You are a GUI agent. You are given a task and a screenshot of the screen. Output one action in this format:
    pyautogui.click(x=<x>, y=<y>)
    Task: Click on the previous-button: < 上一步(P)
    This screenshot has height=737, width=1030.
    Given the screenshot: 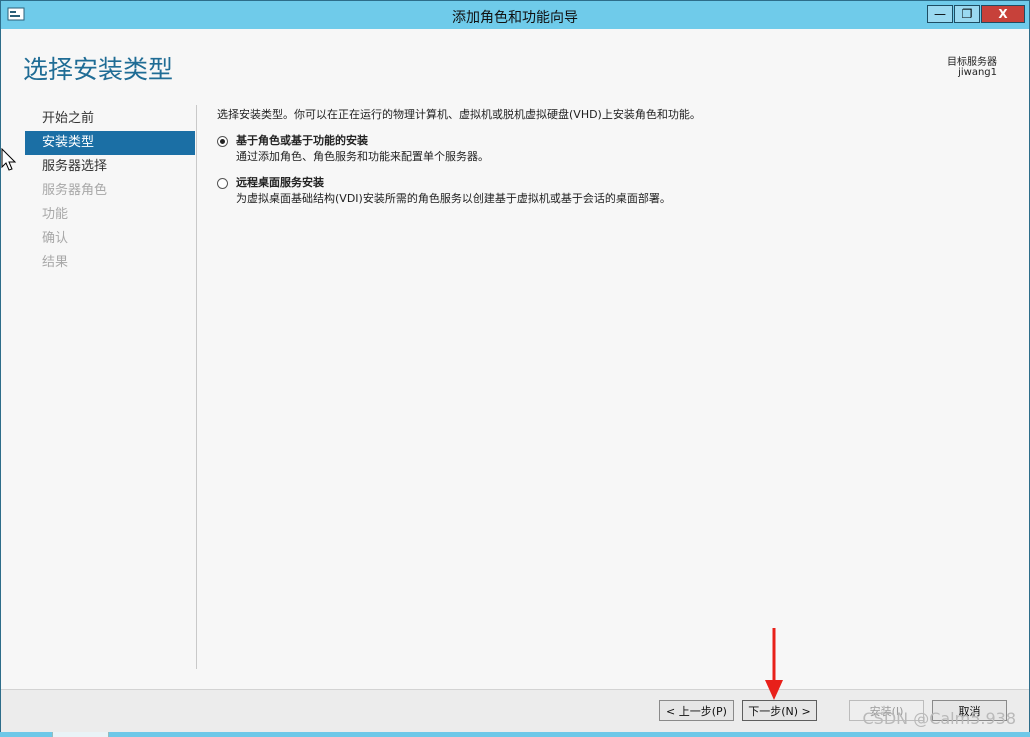 What is the action you would take?
    pyautogui.click(x=696, y=710)
    